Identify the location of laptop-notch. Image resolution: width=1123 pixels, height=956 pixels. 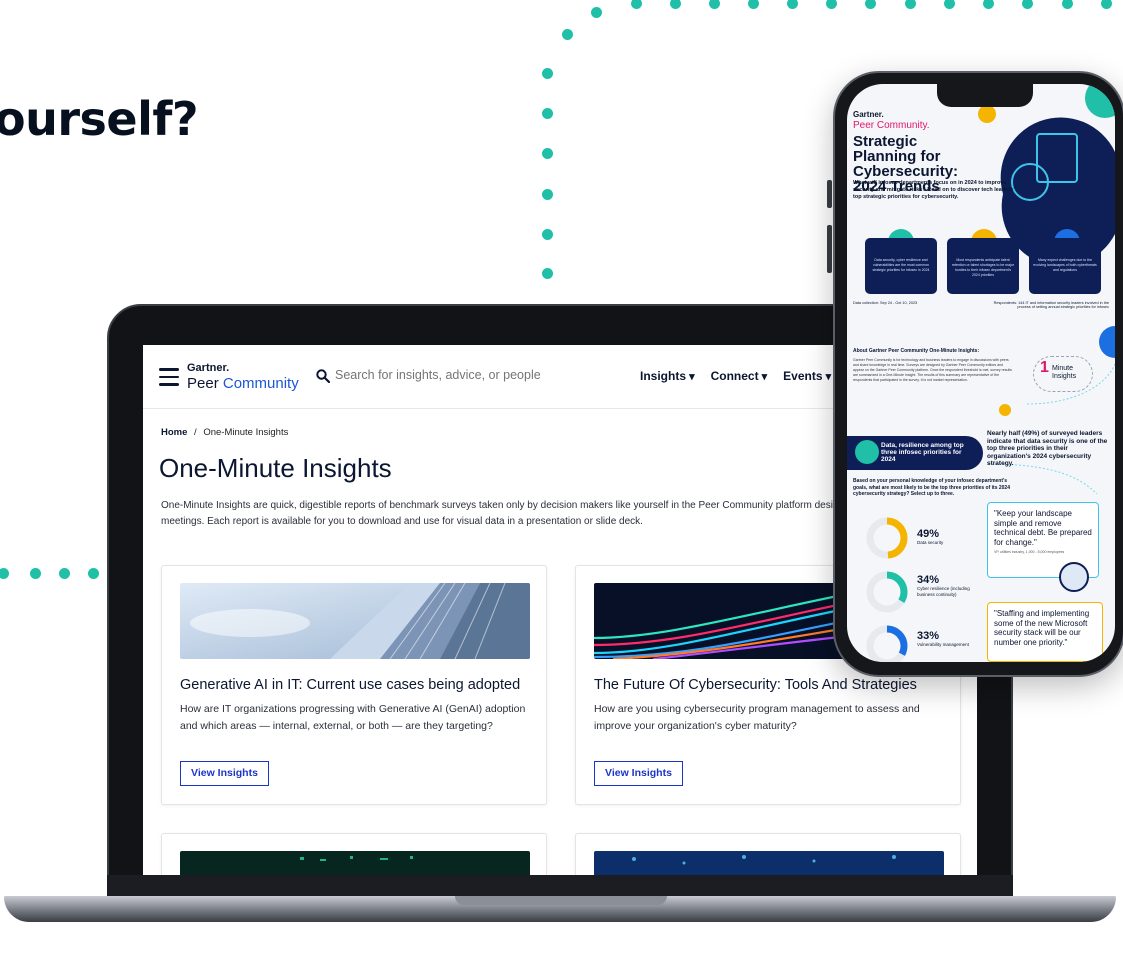
(561, 900).